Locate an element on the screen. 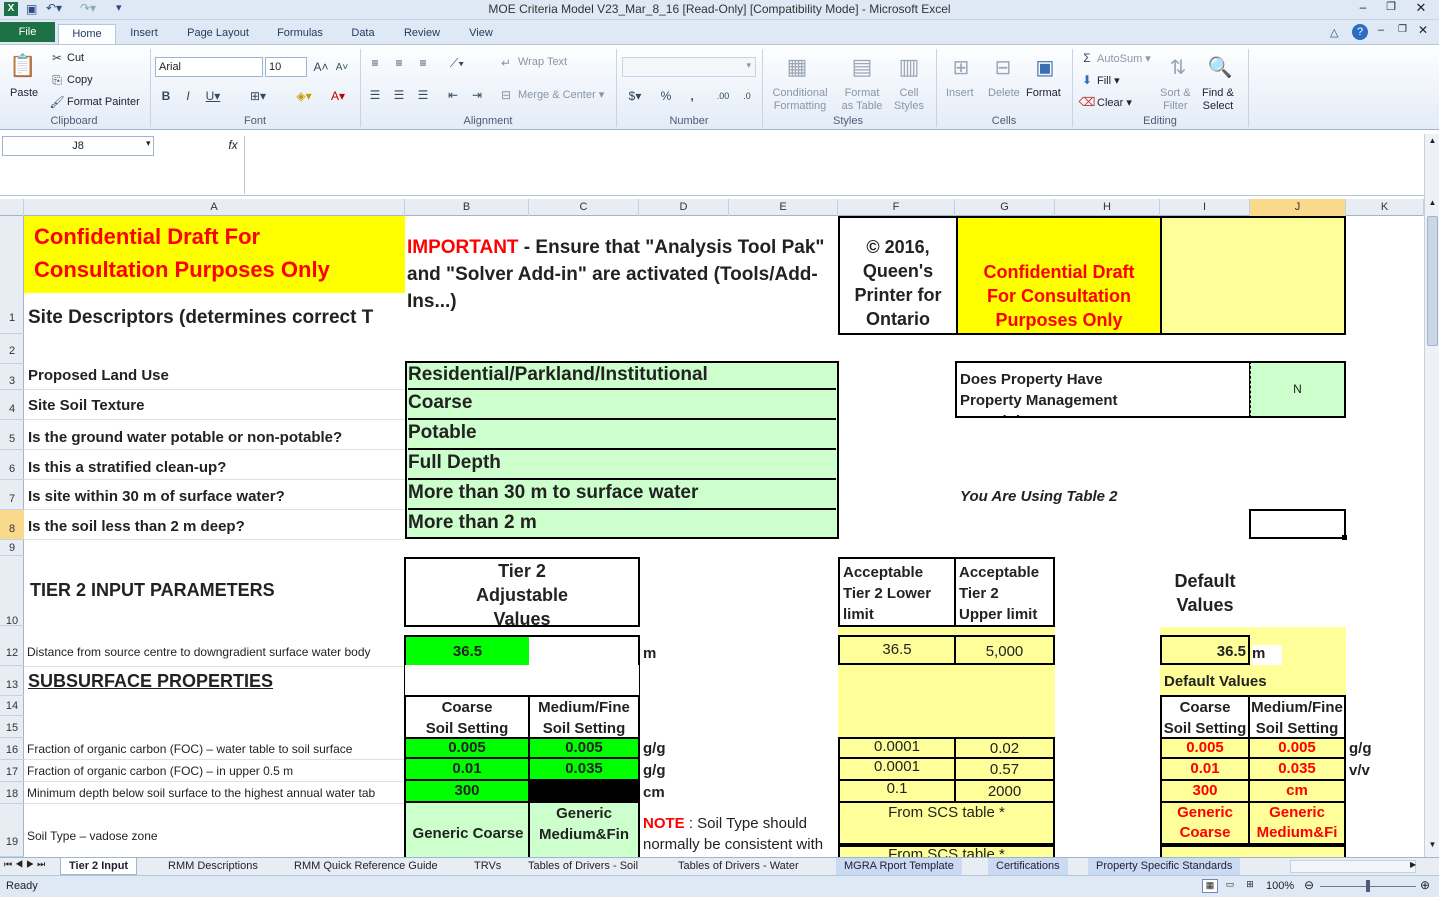 The height and width of the screenshot is (897, 1439). decrease-indent-icon: ⇤ is located at coordinates (453, 95).